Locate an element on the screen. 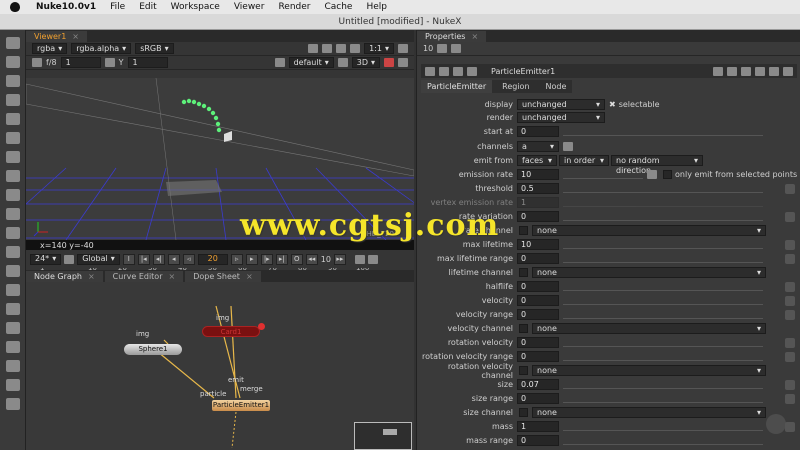 The image size is (800, 450). step-forward-button: ▸▸ is located at coordinates (339, 259).